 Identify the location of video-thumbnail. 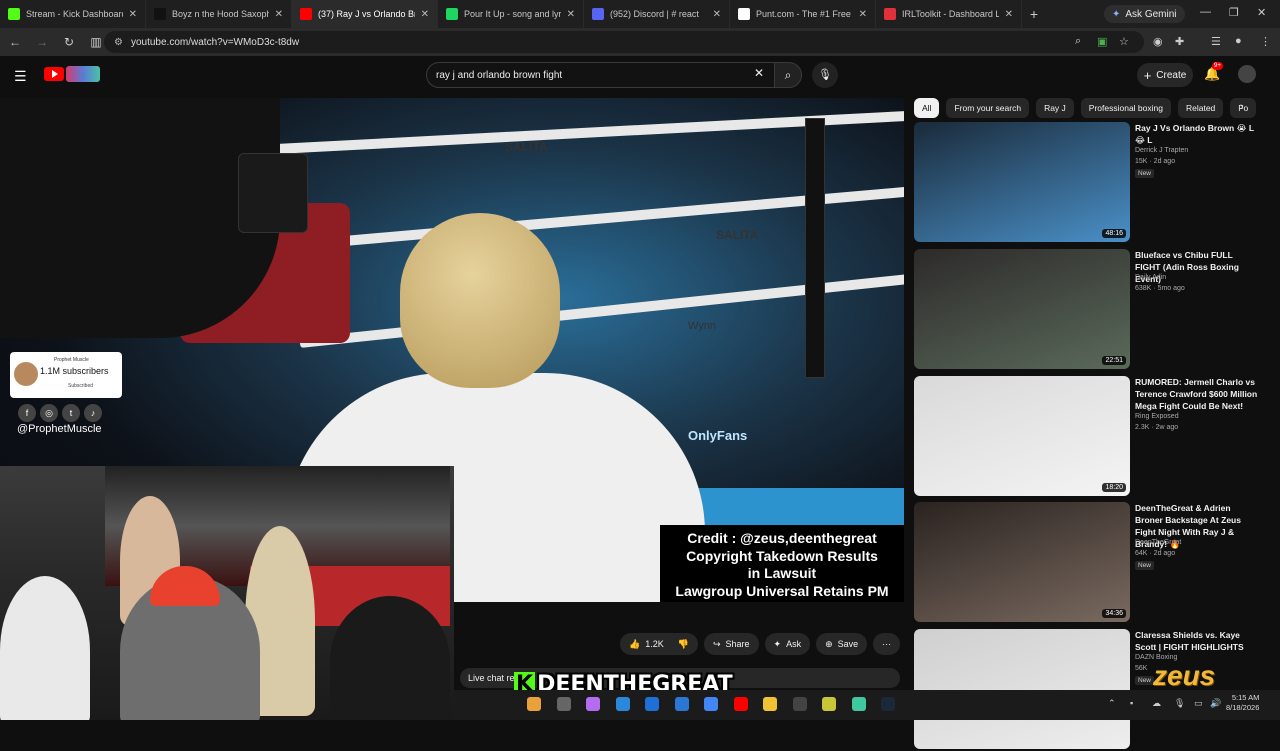
(1022, 689).